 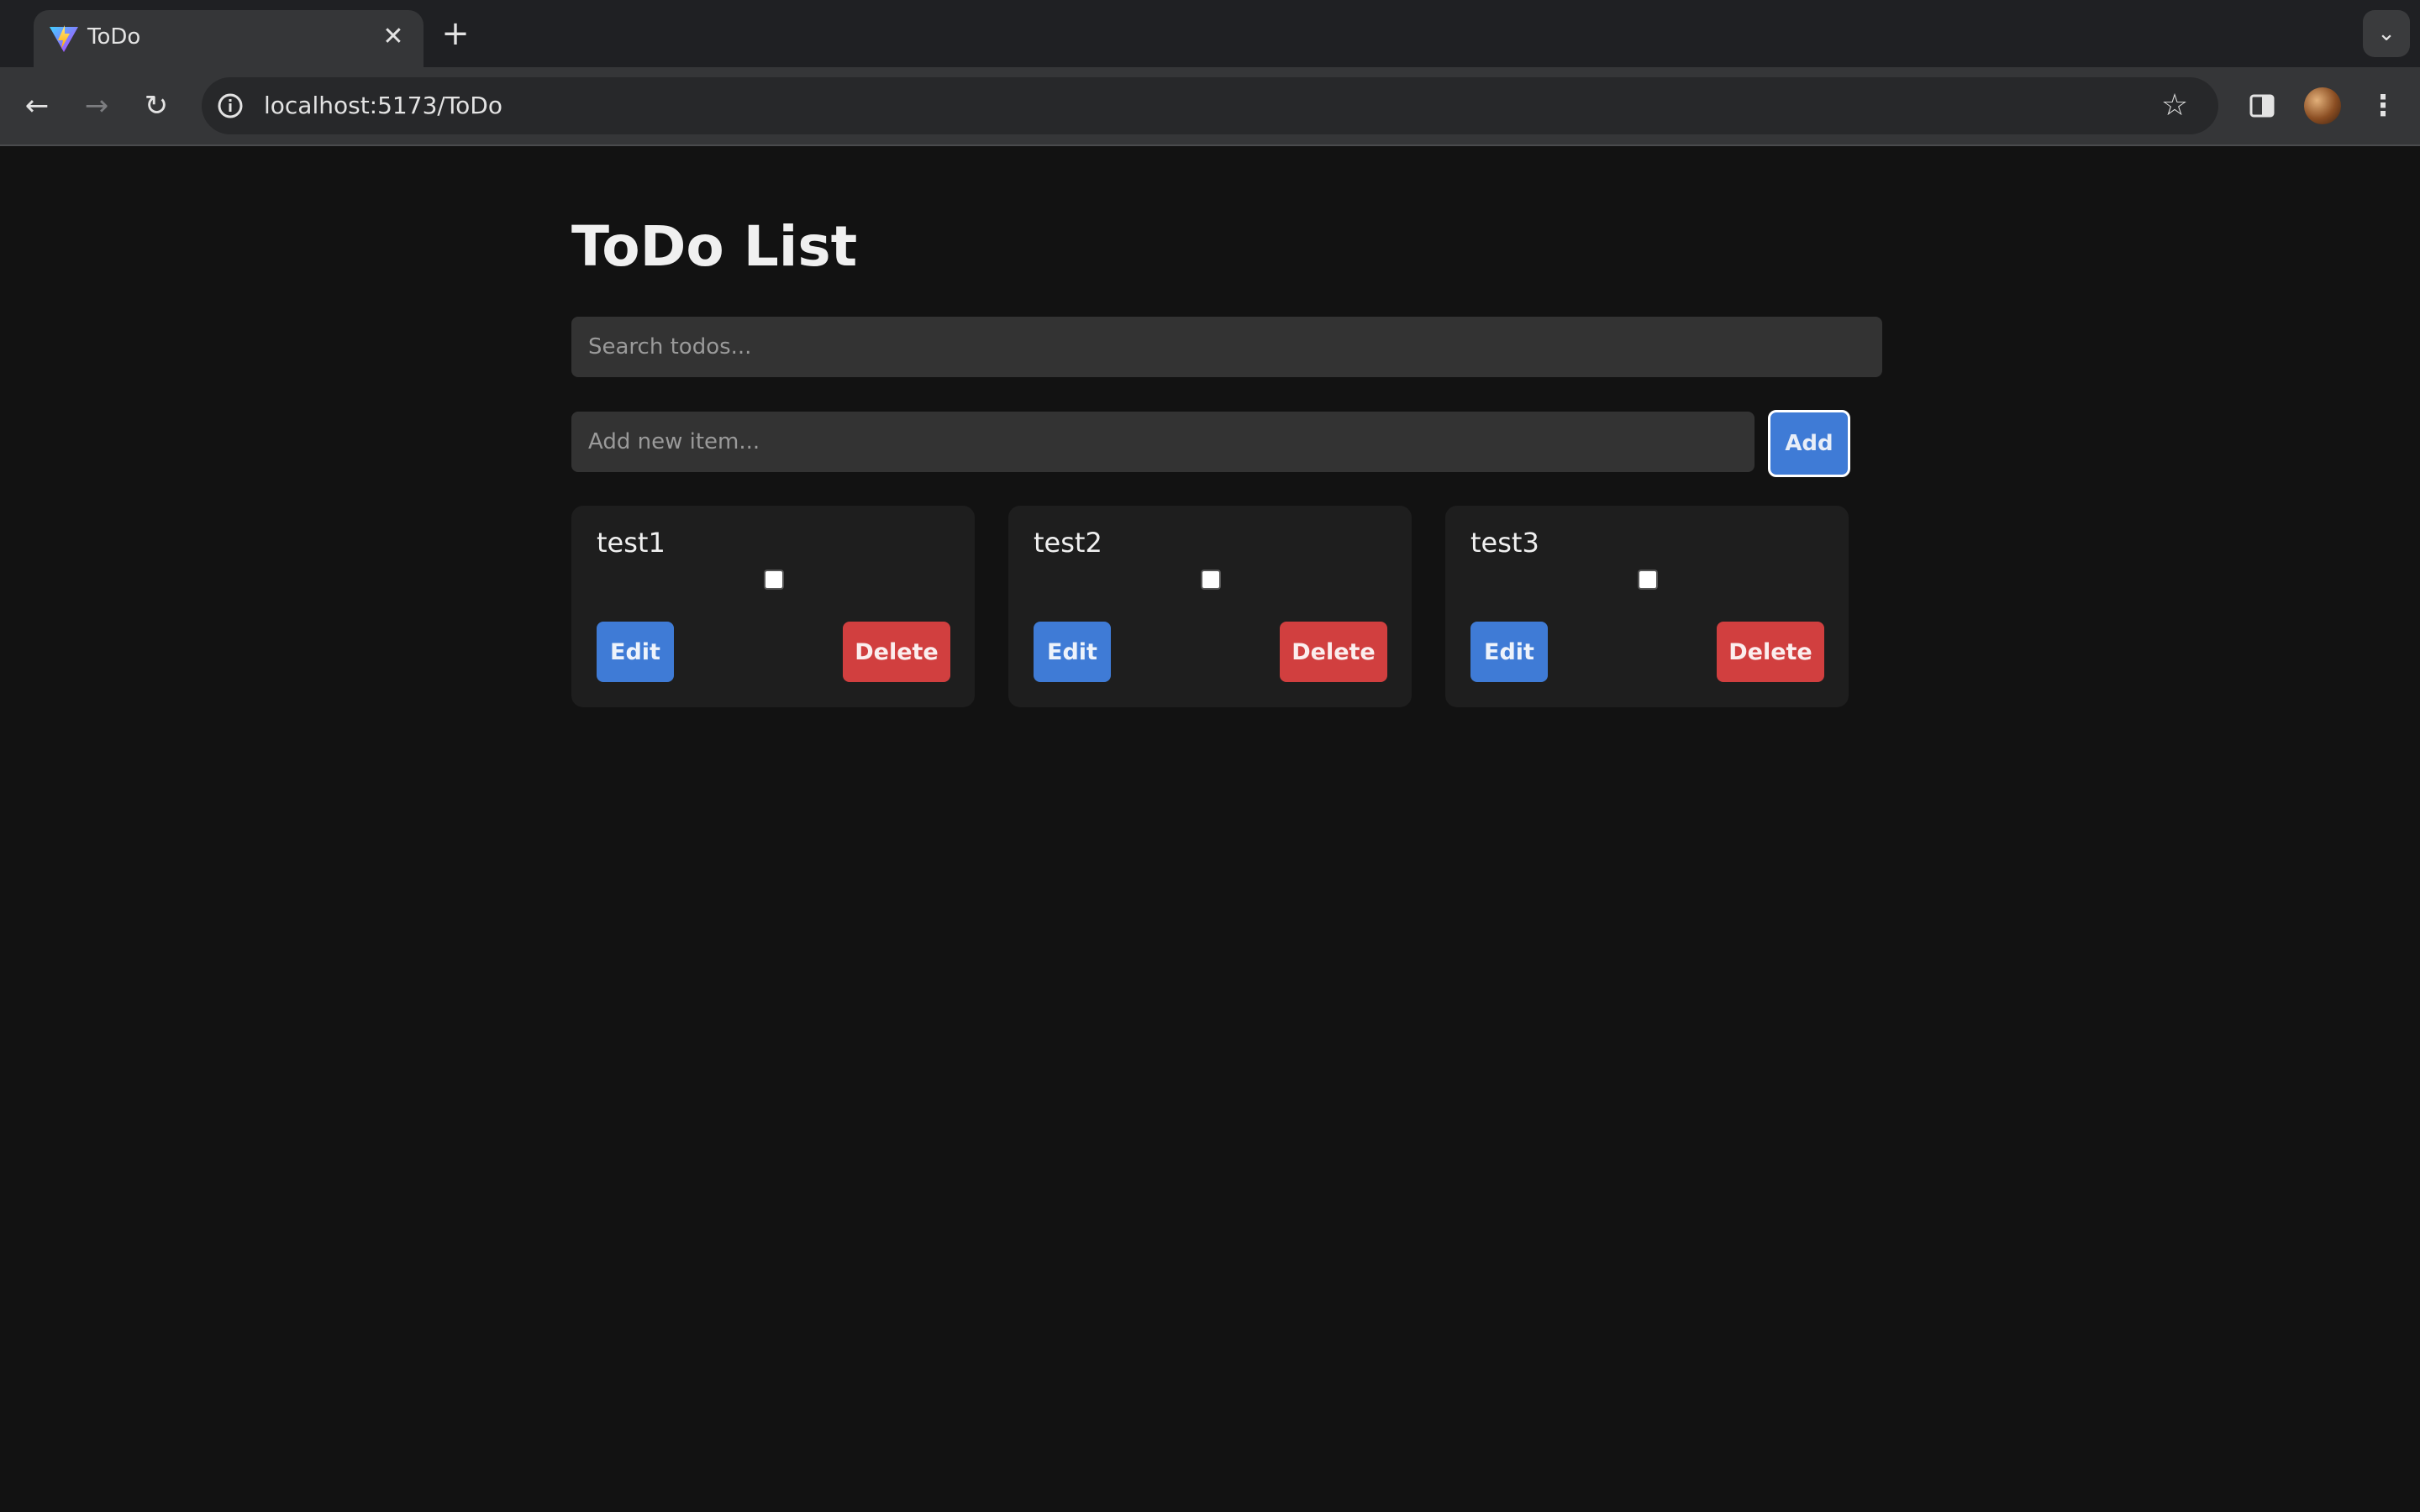 I want to click on search-input, so click(x=1226, y=347).